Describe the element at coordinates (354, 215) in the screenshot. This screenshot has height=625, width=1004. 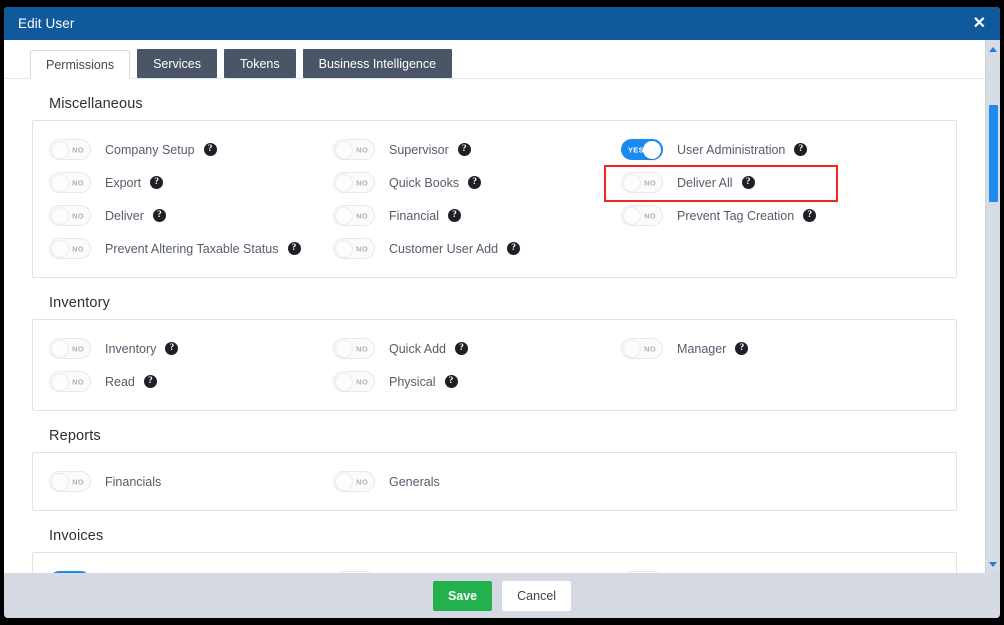
I see `toggle-financial: NO` at that location.